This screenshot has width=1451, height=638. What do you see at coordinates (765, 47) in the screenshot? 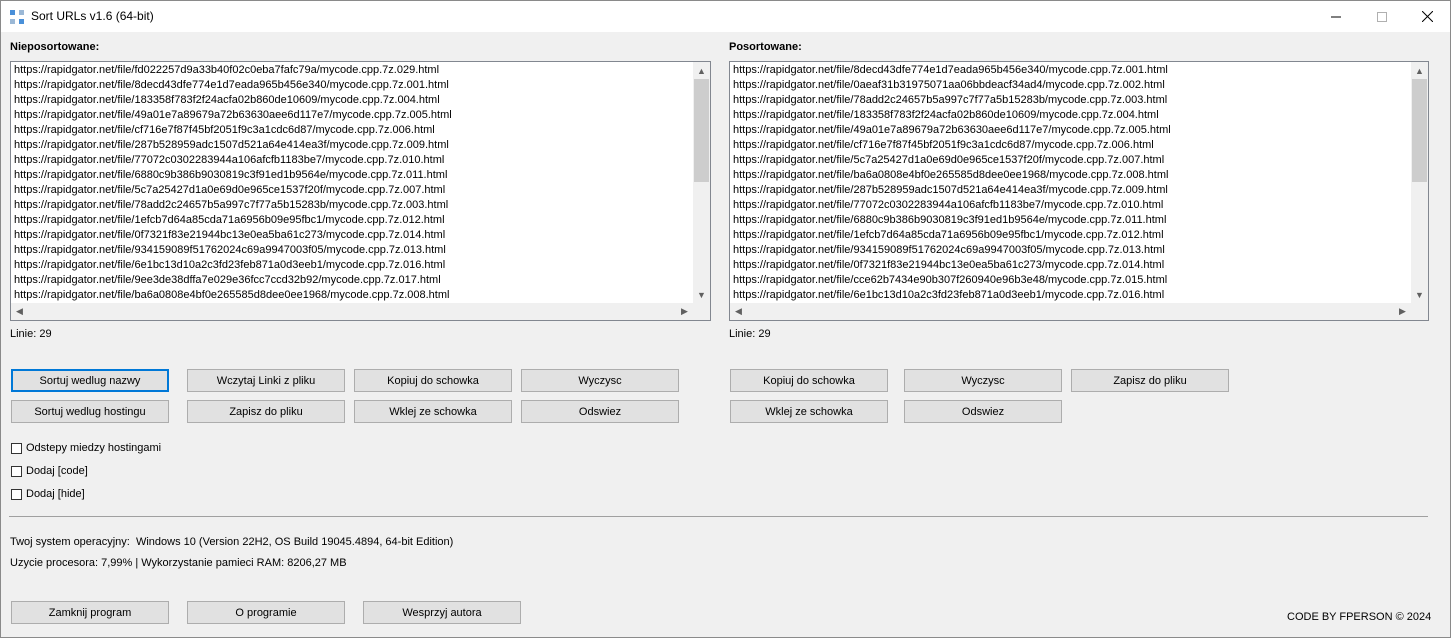
I see `sorted-label: Posortowane:` at bounding box center [765, 47].